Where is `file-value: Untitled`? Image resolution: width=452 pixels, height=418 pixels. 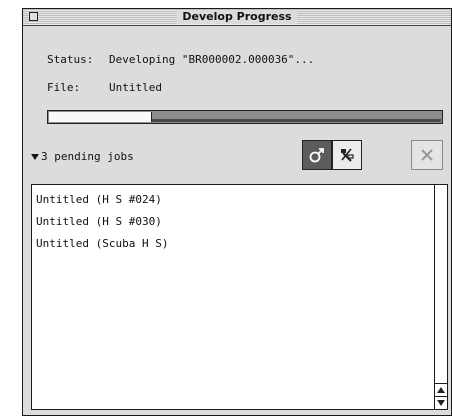 file-value: Untitled is located at coordinates (135, 87).